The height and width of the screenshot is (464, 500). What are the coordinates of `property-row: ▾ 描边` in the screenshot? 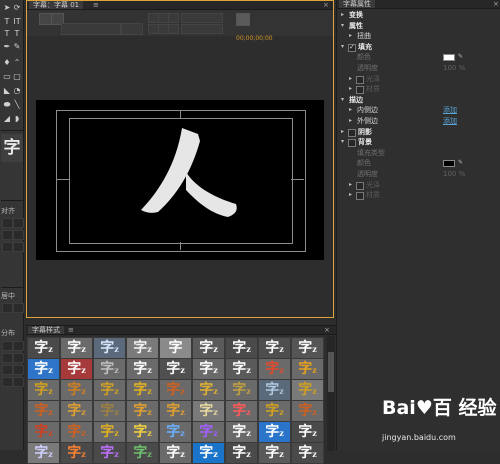 It's located at (418, 100).